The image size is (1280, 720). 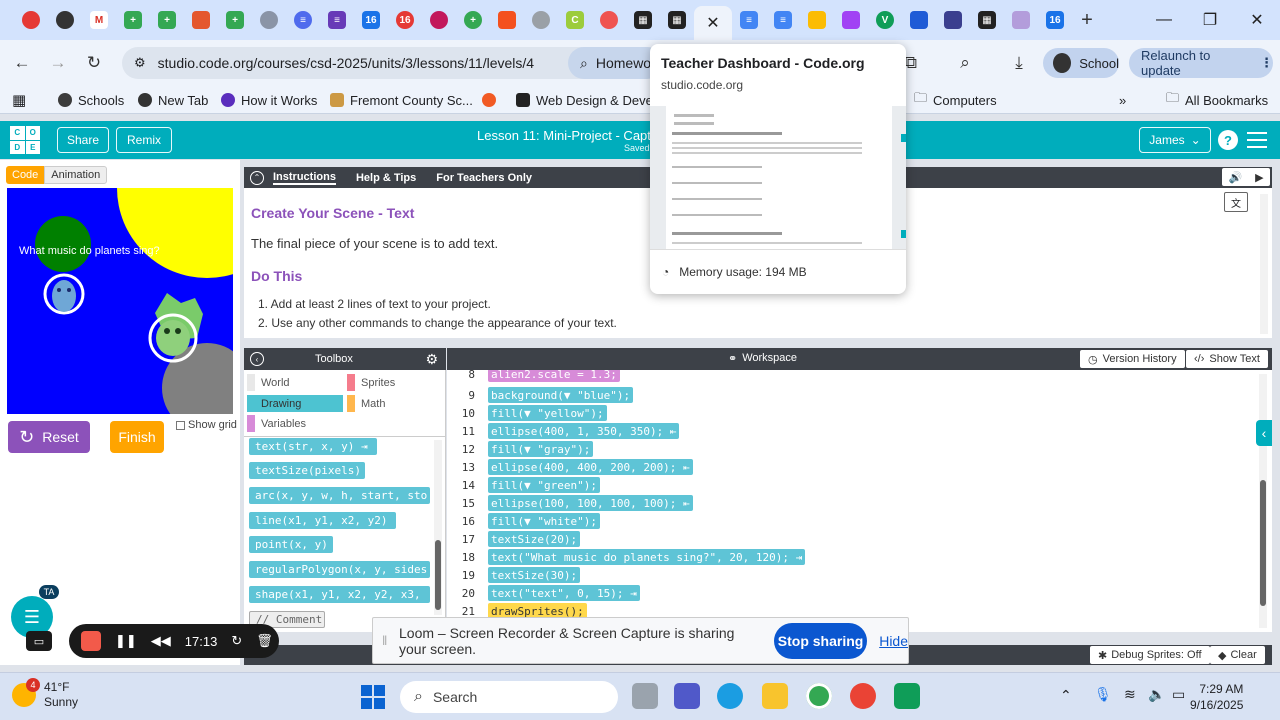 What do you see at coordinates (1019, 63) in the screenshot?
I see `download-icon: ⤓` at bounding box center [1019, 63].